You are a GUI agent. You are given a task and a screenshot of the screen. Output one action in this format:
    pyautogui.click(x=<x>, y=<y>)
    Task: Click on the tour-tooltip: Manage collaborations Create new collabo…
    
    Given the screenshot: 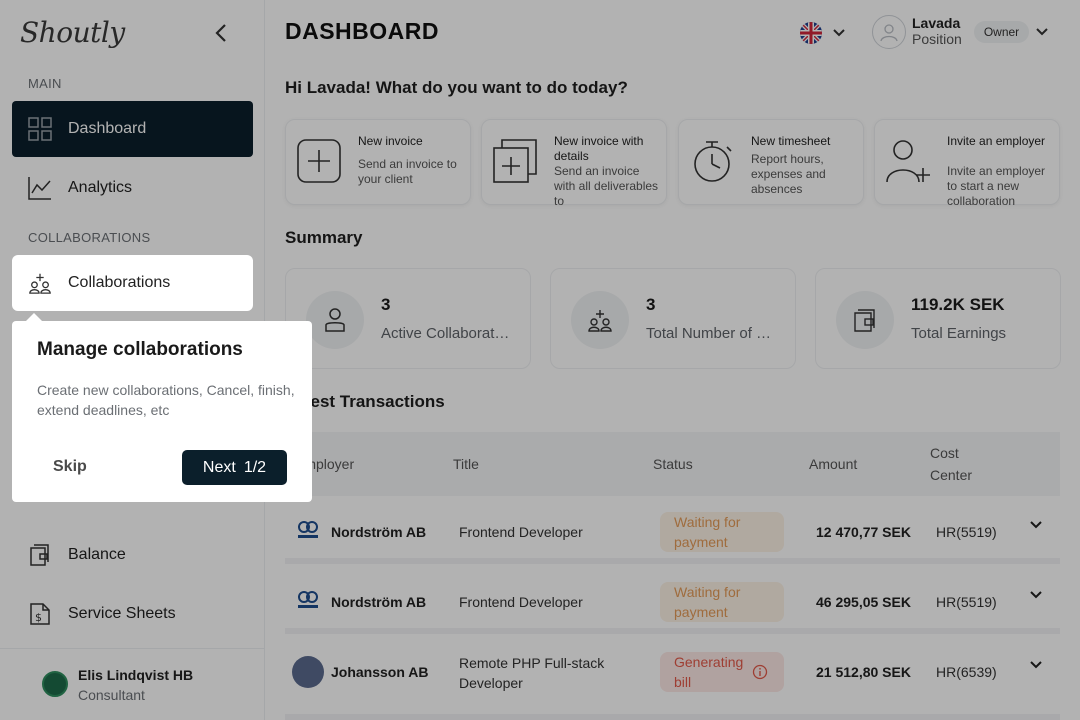 What is the action you would take?
    pyautogui.click(x=162, y=411)
    